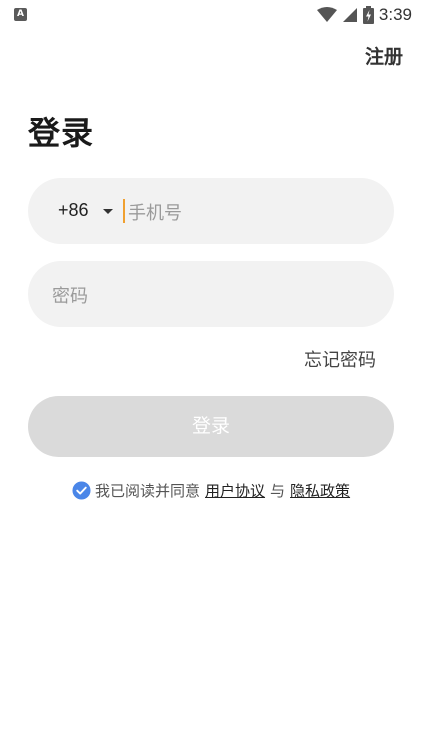 The image size is (422, 752). What do you see at coordinates (155, 212) in the screenshot?
I see `phone-input-placeholder: 手机号` at bounding box center [155, 212].